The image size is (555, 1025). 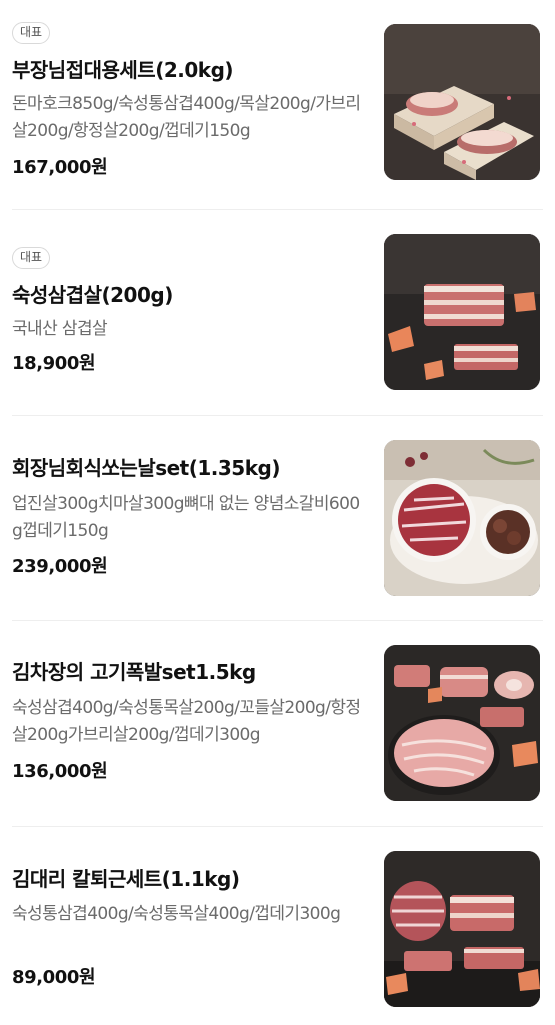 I want to click on menu-item-price: 167,000원, so click(x=60, y=167).